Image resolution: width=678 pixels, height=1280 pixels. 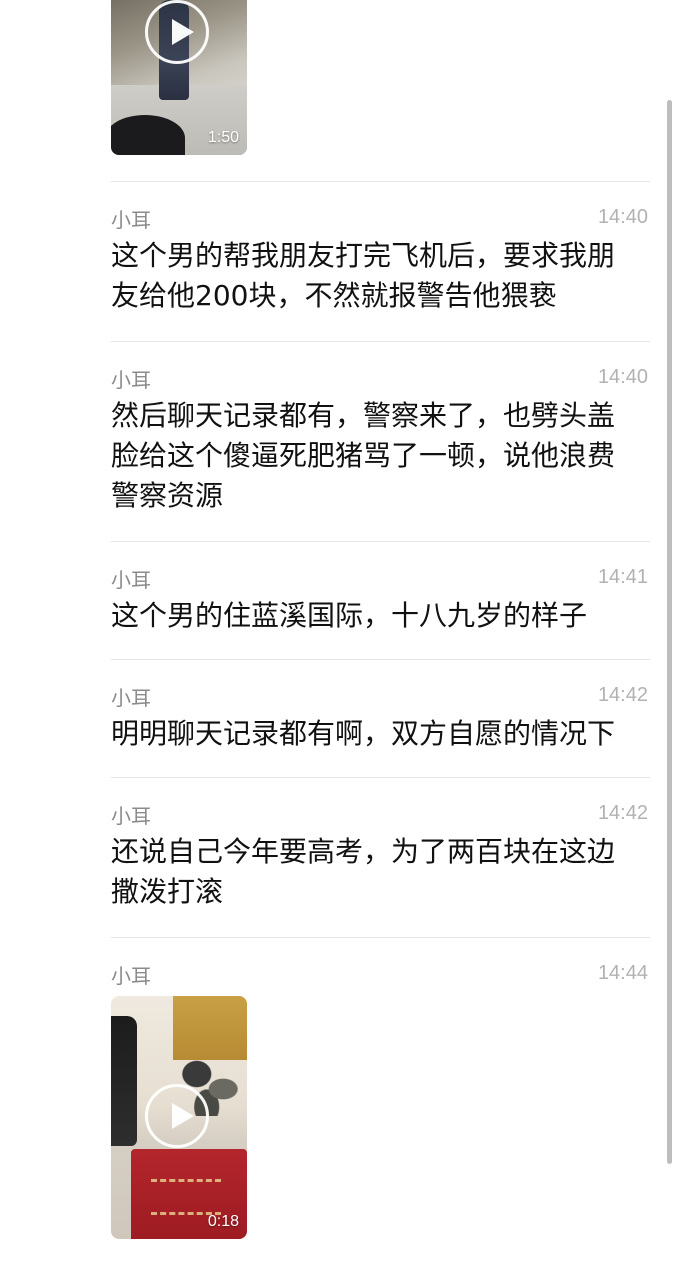 What do you see at coordinates (179, 77) in the screenshot?
I see `video-message-1: 1:50` at bounding box center [179, 77].